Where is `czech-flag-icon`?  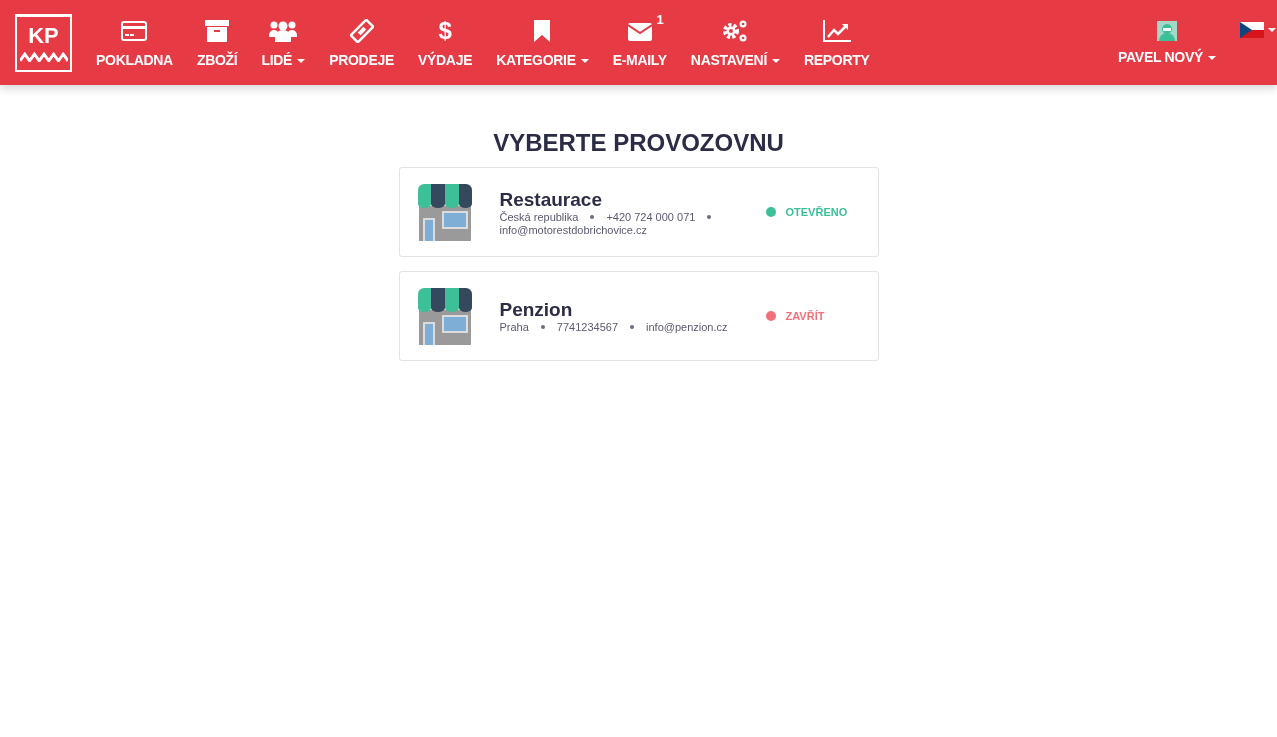 czech-flag-icon is located at coordinates (1252, 30).